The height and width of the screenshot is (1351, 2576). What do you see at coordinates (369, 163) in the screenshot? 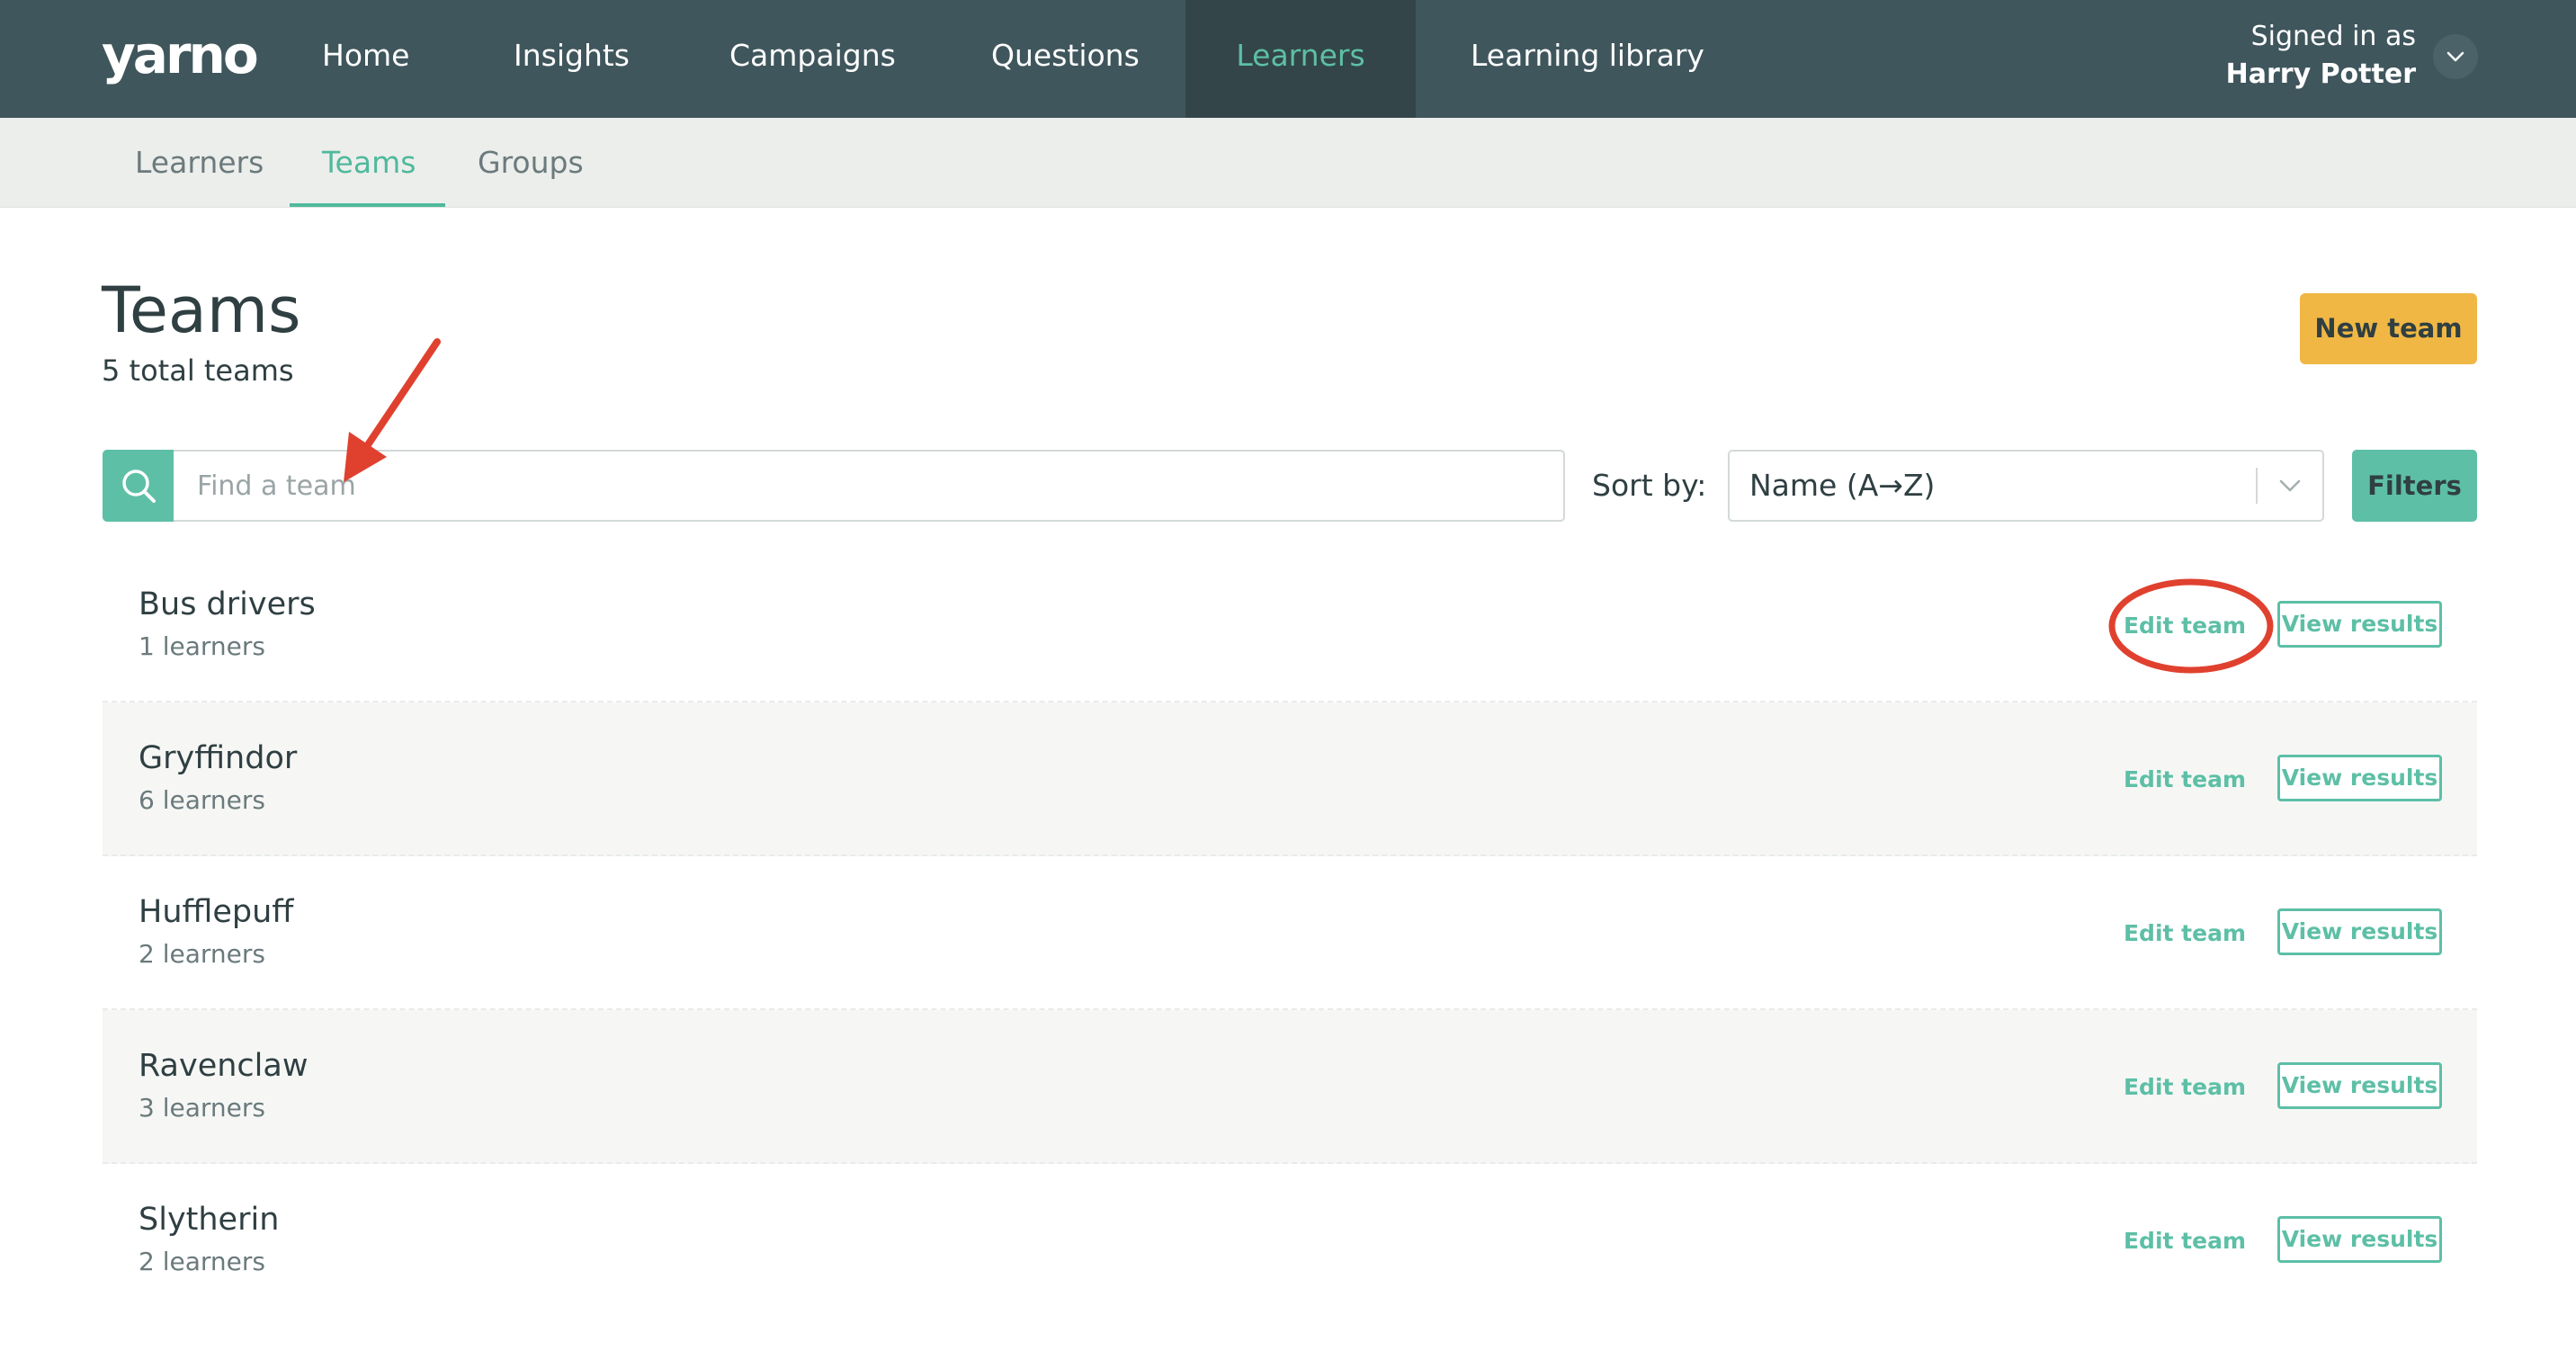
I see `tab-teams: Teams` at bounding box center [369, 163].